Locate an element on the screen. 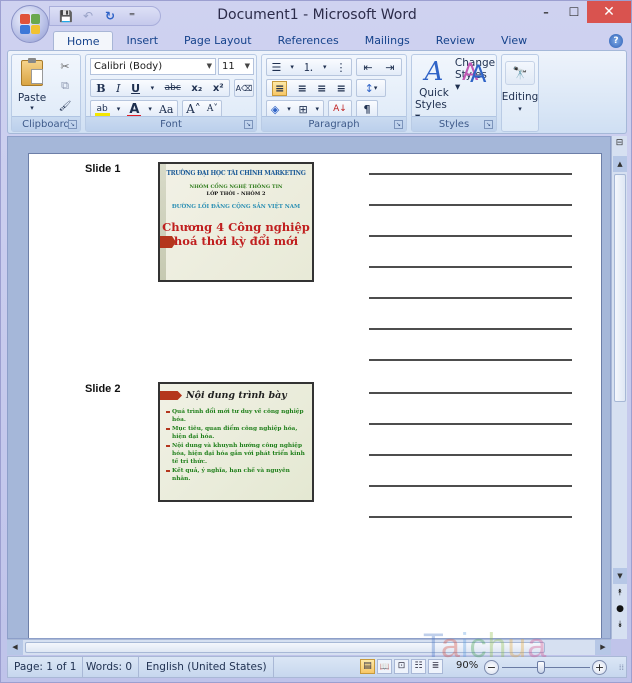 This screenshot has height=683, width=632. align-center-button: ≡ is located at coordinates (302, 88).